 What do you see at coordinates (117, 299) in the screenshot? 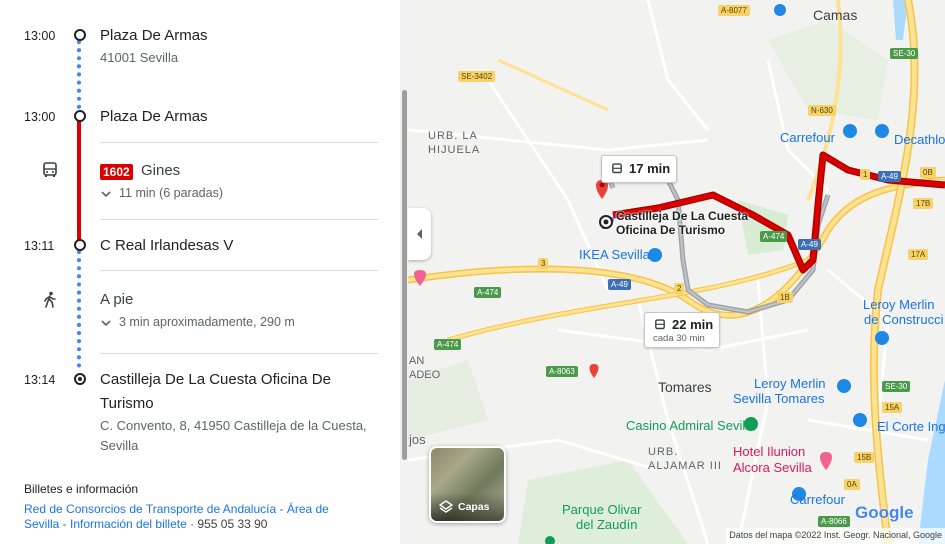
I see `walk-label: A pie` at bounding box center [117, 299].